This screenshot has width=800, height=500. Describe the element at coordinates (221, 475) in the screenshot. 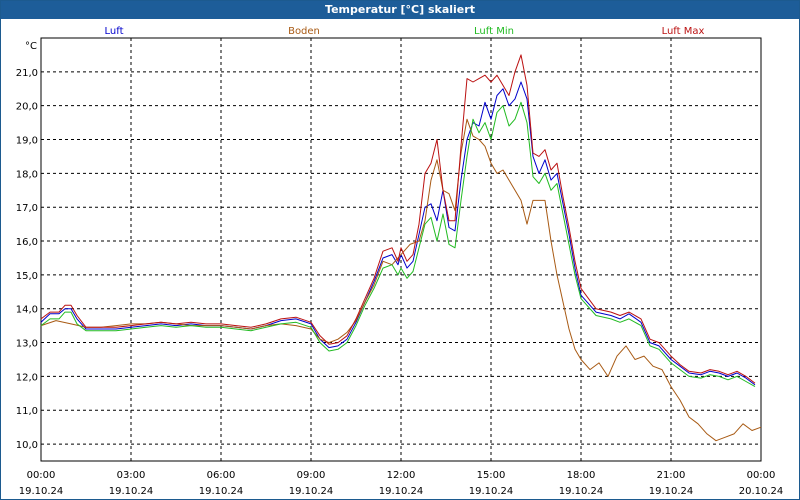

I see `x-tick-time-label: 06:00` at that location.